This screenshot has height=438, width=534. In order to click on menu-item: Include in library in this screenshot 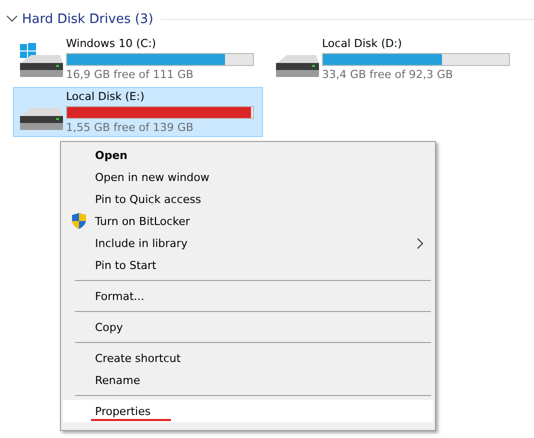, I will do `click(248, 243)`.